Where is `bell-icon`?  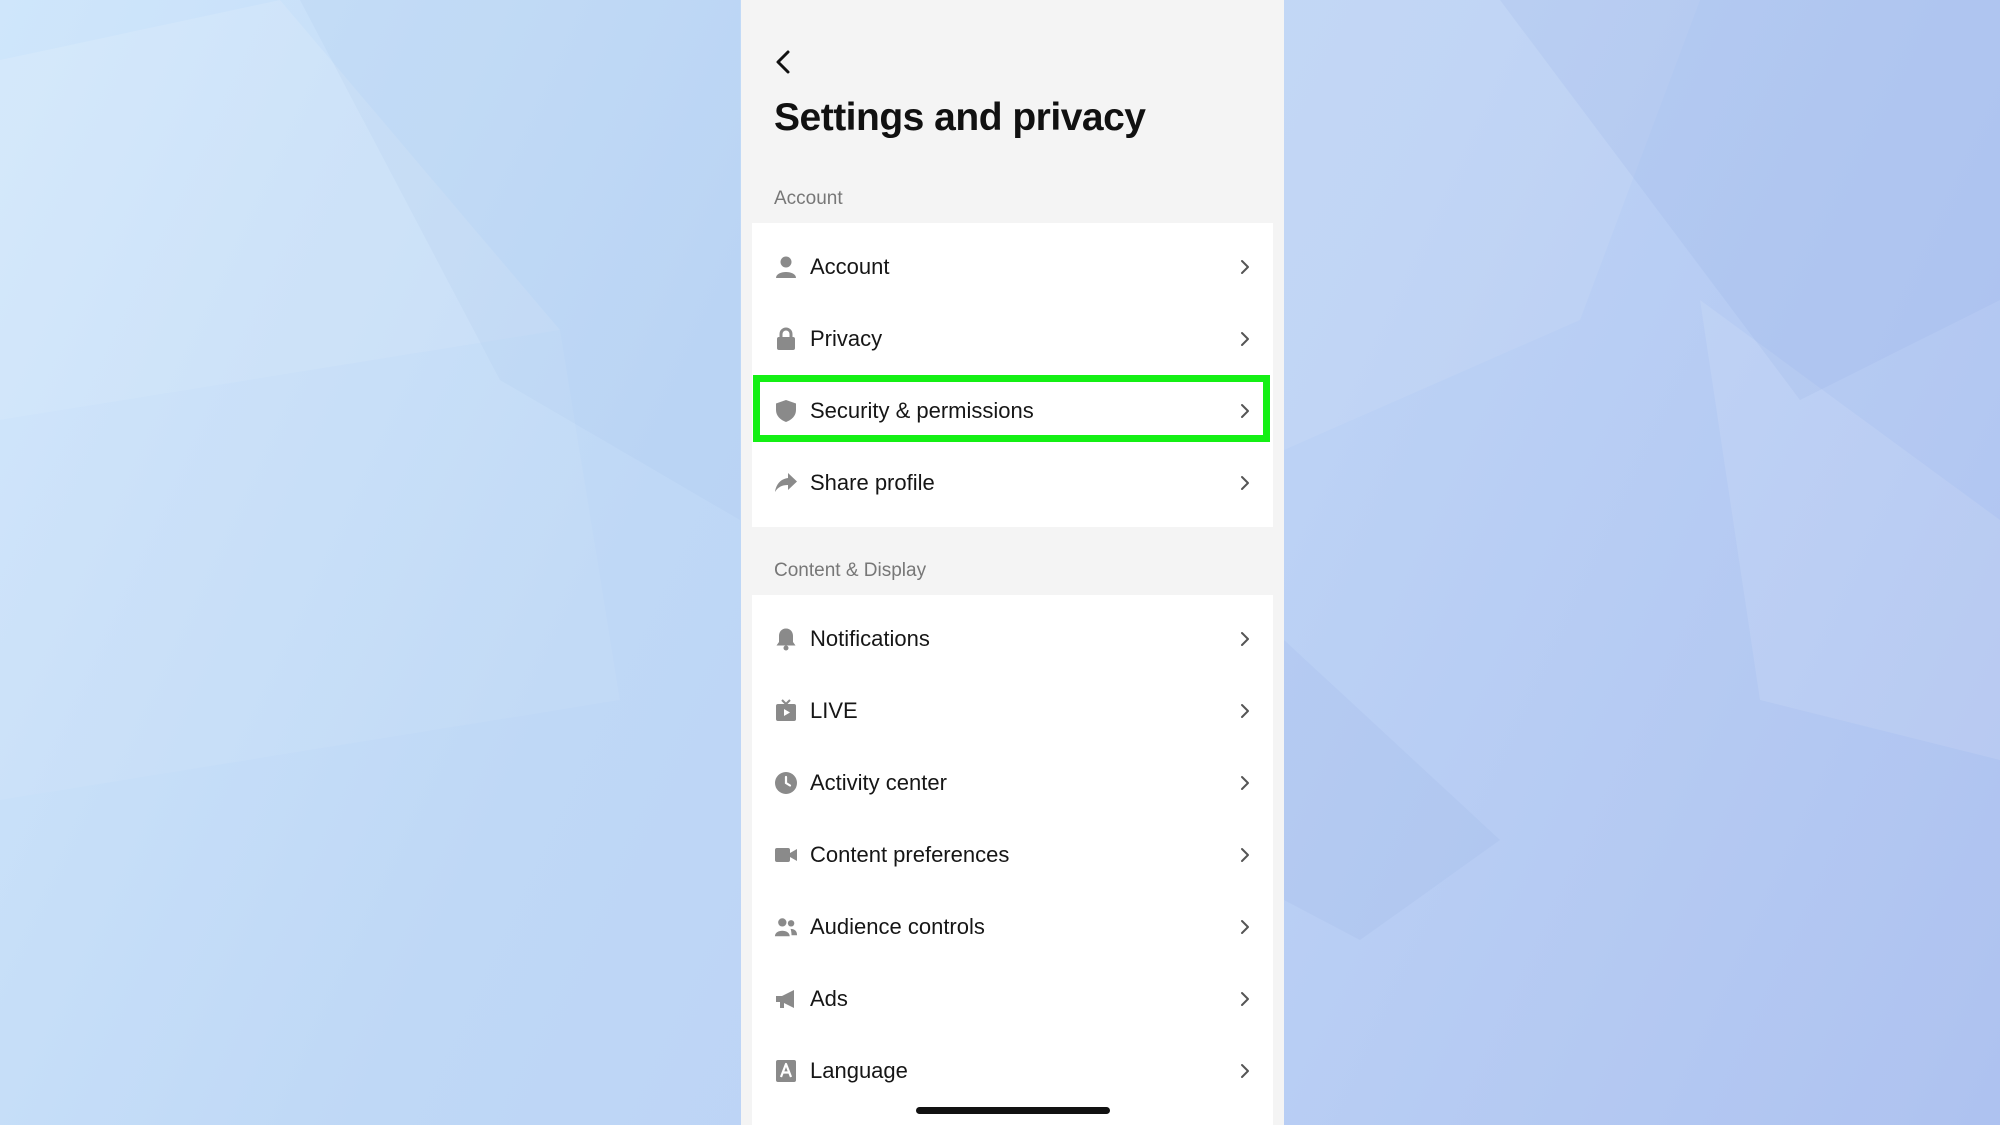
bell-icon is located at coordinates (786, 639).